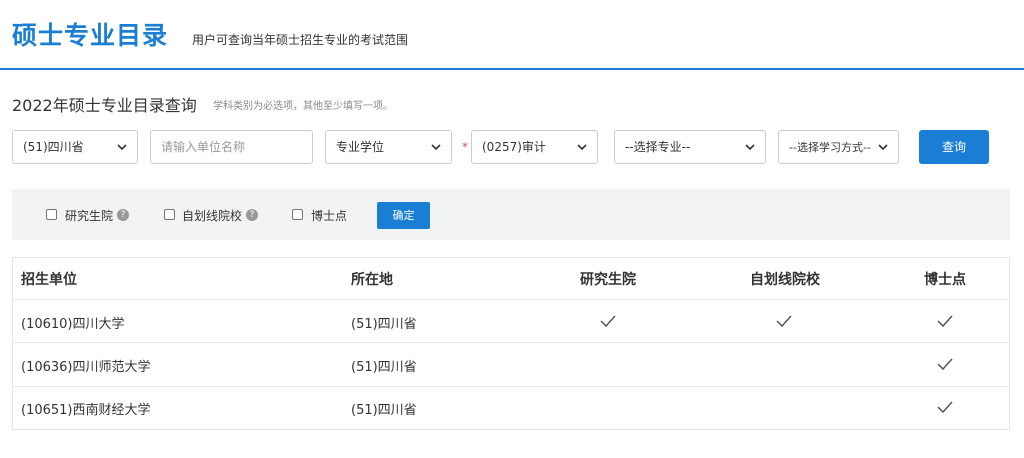  What do you see at coordinates (514, 147) in the screenshot?
I see `subject-select-value: (0257)审计` at bounding box center [514, 147].